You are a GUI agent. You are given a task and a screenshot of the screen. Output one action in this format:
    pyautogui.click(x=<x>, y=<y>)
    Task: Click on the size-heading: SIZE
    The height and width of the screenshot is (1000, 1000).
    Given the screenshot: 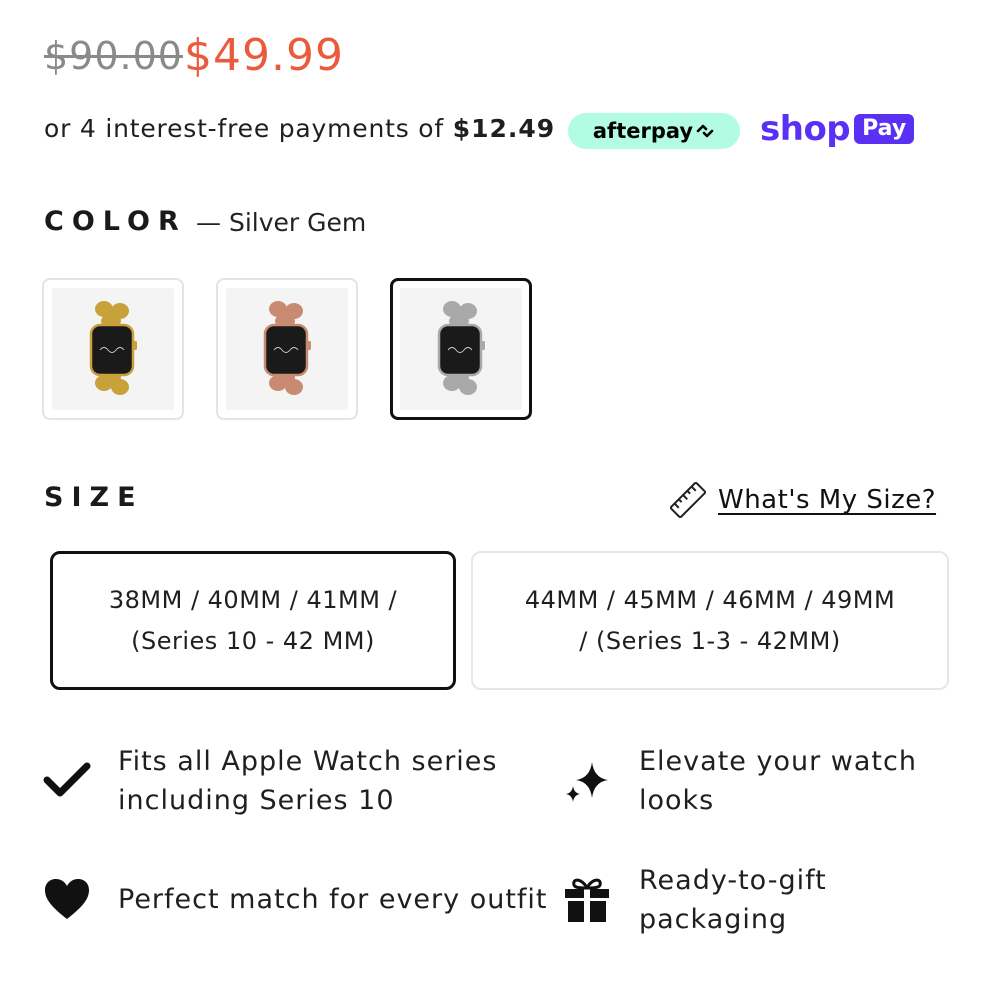 What is the action you would take?
    pyautogui.click(x=94, y=497)
    